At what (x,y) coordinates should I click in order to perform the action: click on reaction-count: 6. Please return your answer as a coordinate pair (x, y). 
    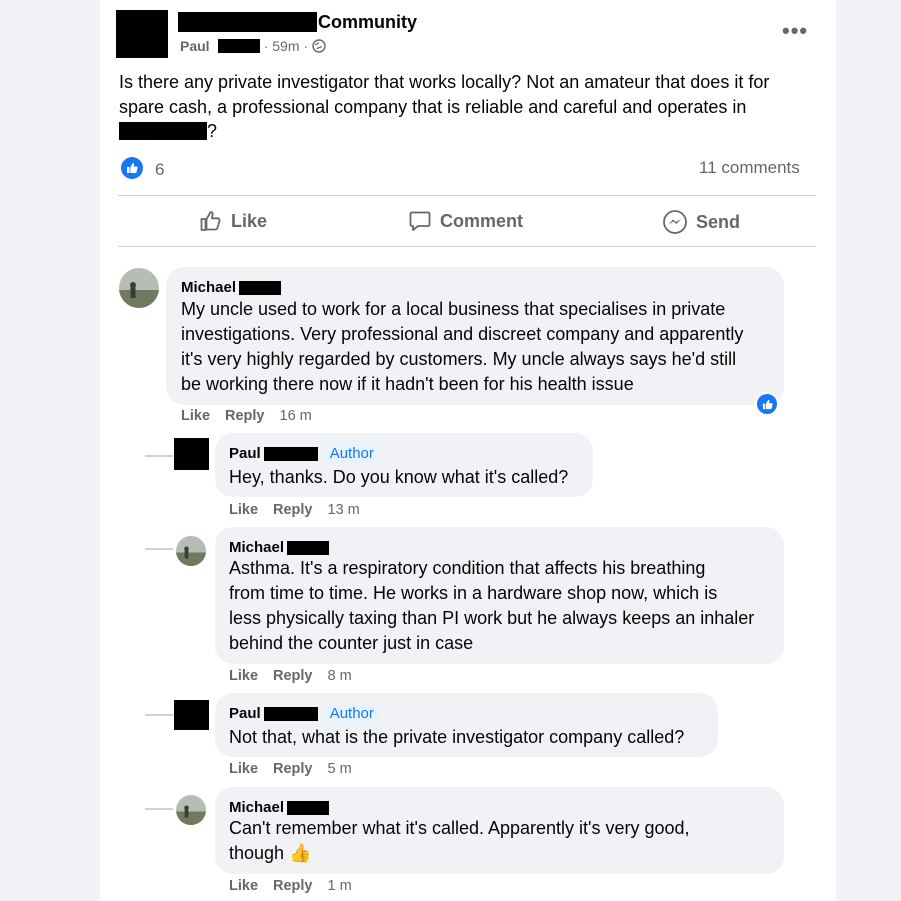
    Looking at the image, I should click on (159, 170).